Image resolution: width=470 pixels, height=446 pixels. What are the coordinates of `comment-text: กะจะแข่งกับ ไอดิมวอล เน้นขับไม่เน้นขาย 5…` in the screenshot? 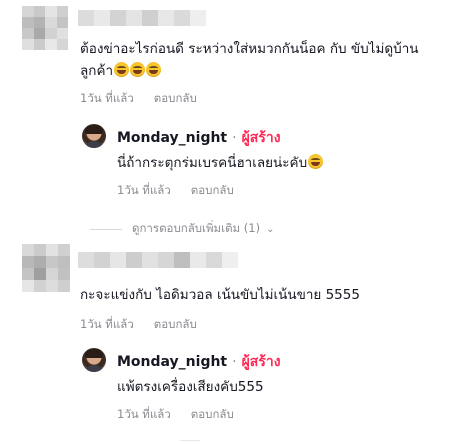 It's located at (220, 295).